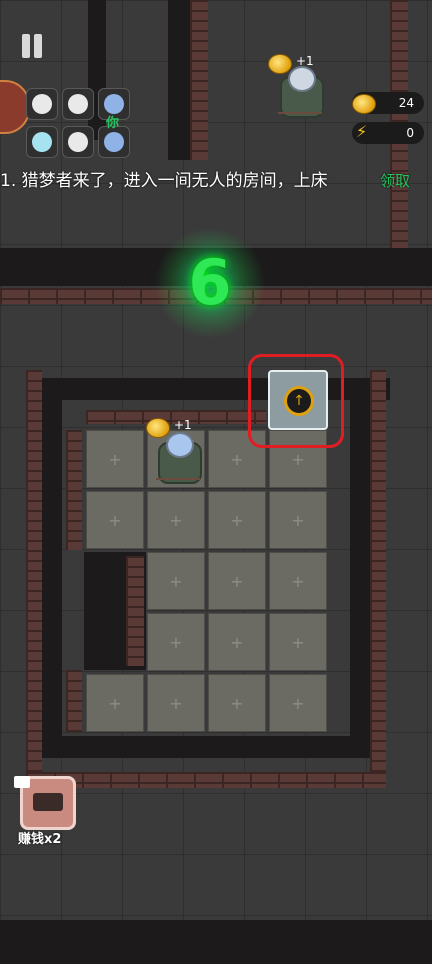  What do you see at coordinates (362, 131) in the screenshot?
I see `lightning-icon: ⚡` at bounding box center [362, 131].